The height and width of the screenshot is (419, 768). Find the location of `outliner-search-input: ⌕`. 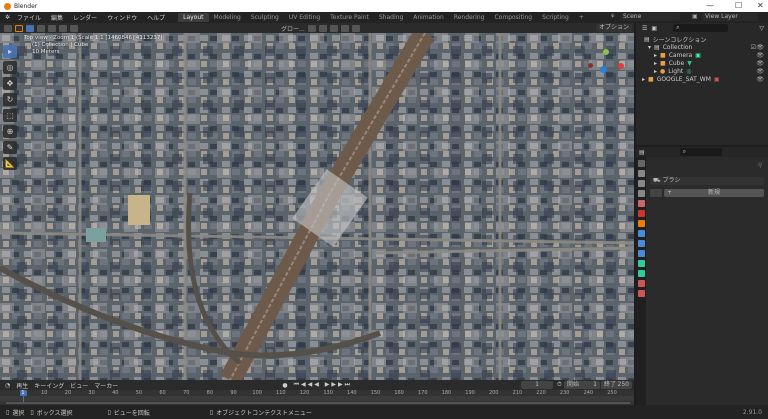

outliner-search-input: ⌕ is located at coordinates (701, 28).